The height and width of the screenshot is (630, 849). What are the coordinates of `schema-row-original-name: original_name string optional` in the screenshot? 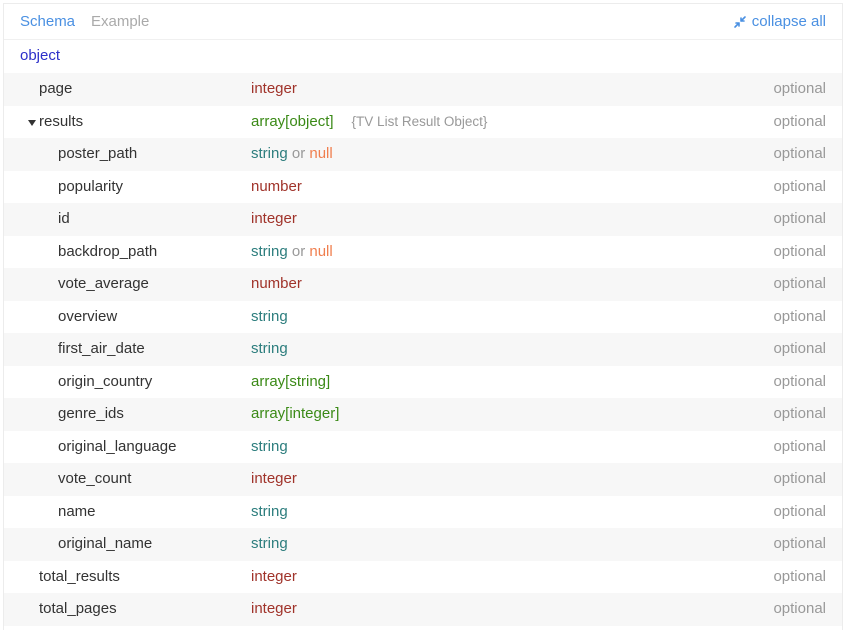 It's located at (423, 544).